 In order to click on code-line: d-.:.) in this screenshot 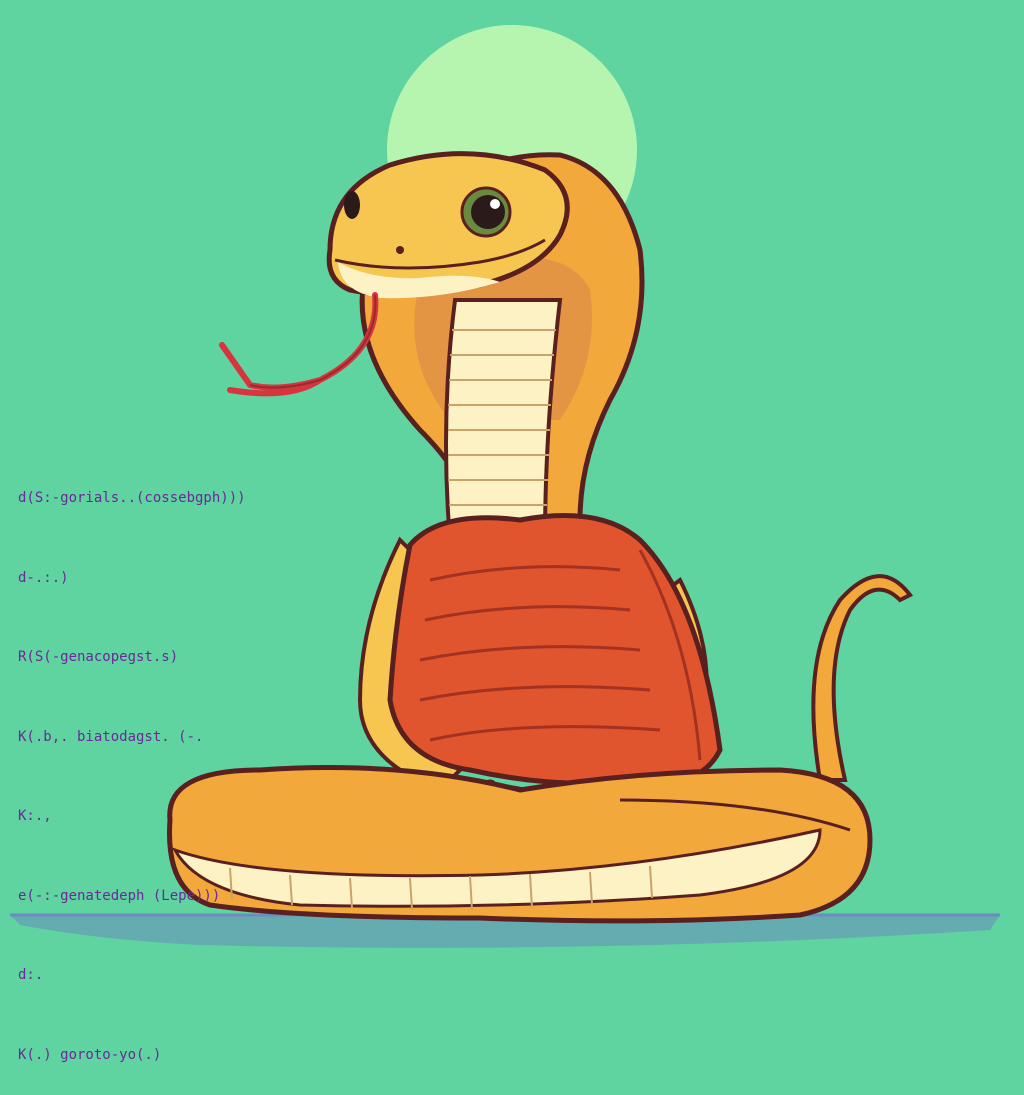, I will do `click(43, 577)`.